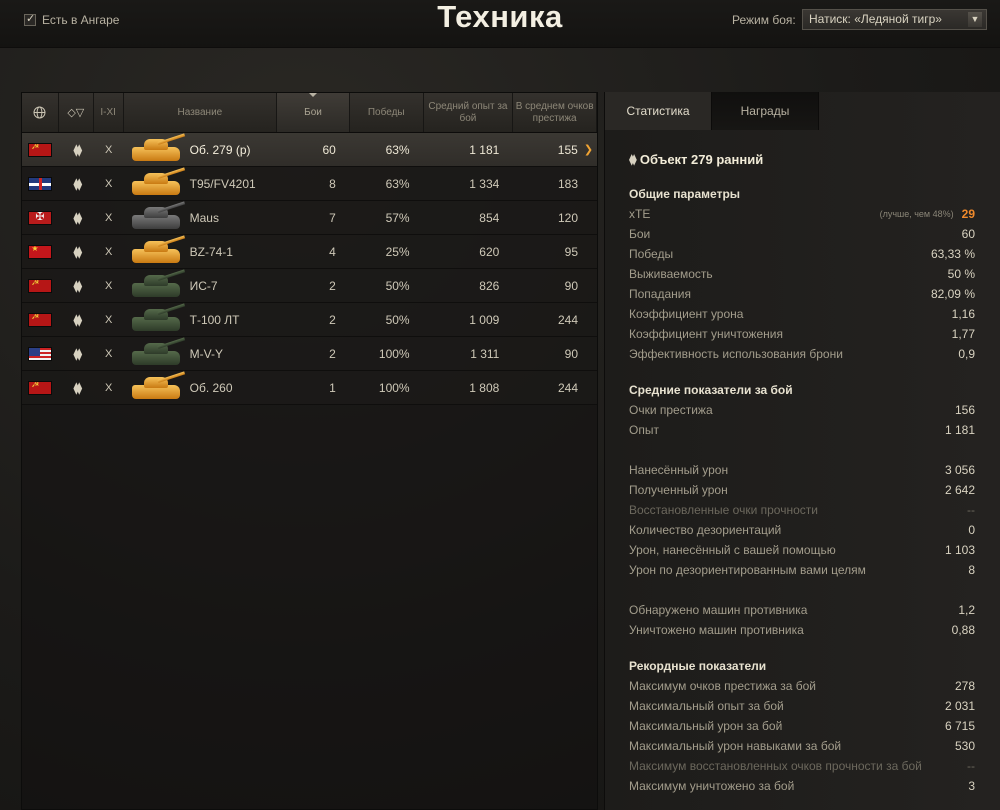 The width and height of the screenshot is (1000, 810). What do you see at coordinates (200, 319) in the screenshot?
I see `name-cell: Т-100 ЛТ` at bounding box center [200, 319].